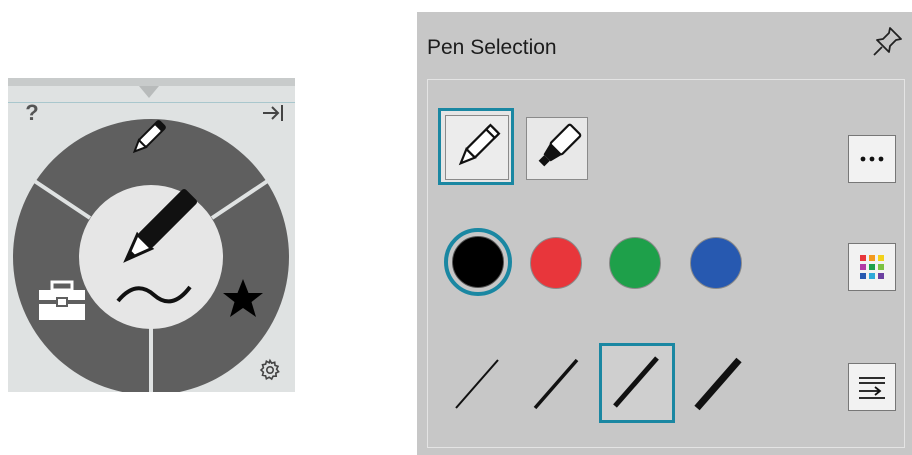  What do you see at coordinates (492, 47) in the screenshot?
I see `panel-title: Pen Selection` at bounding box center [492, 47].